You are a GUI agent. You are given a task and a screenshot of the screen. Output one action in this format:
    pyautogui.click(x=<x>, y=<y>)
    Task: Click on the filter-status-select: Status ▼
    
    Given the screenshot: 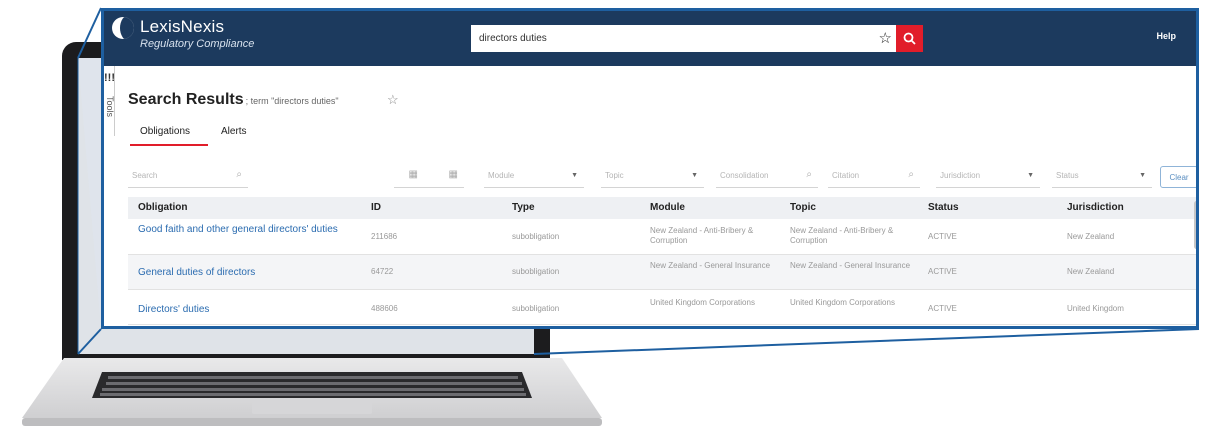 What is the action you would take?
    pyautogui.click(x=1102, y=177)
    